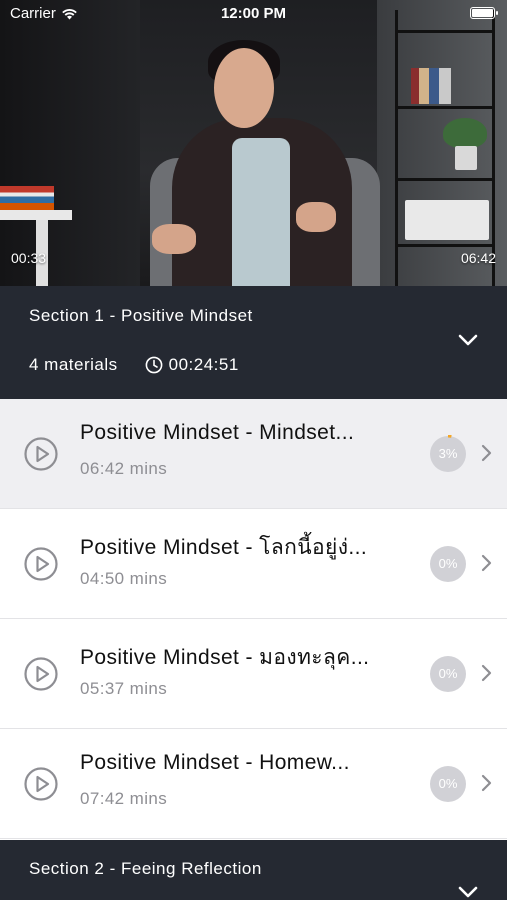 The image size is (507, 900). What do you see at coordinates (244, 88) in the screenshot?
I see `video-presenter-head` at bounding box center [244, 88].